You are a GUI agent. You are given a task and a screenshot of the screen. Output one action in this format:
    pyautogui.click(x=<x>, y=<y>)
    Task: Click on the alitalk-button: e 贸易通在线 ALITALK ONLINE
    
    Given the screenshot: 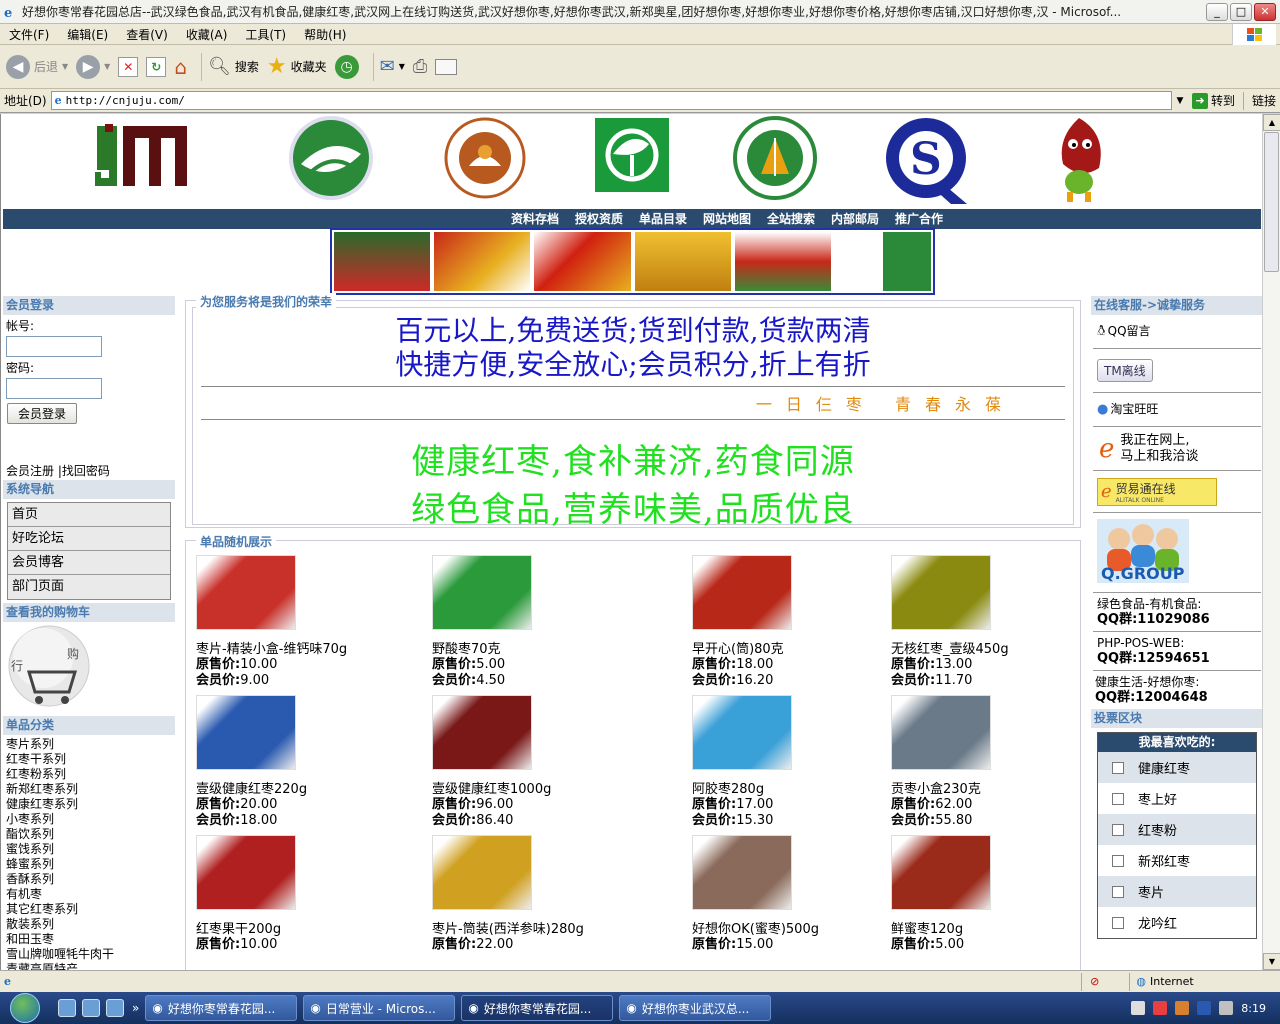 What is the action you would take?
    pyautogui.click(x=1177, y=492)
    